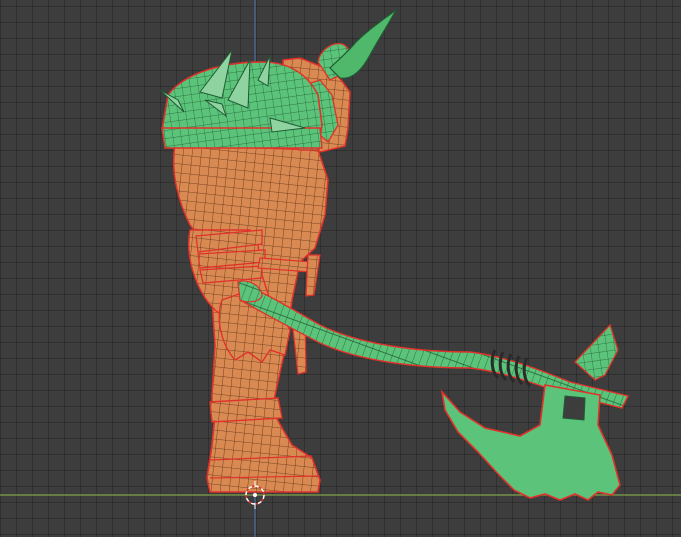  Describe the element at coordinates (357, 45) in the screenshot. I see `horned-helmet` at that location.